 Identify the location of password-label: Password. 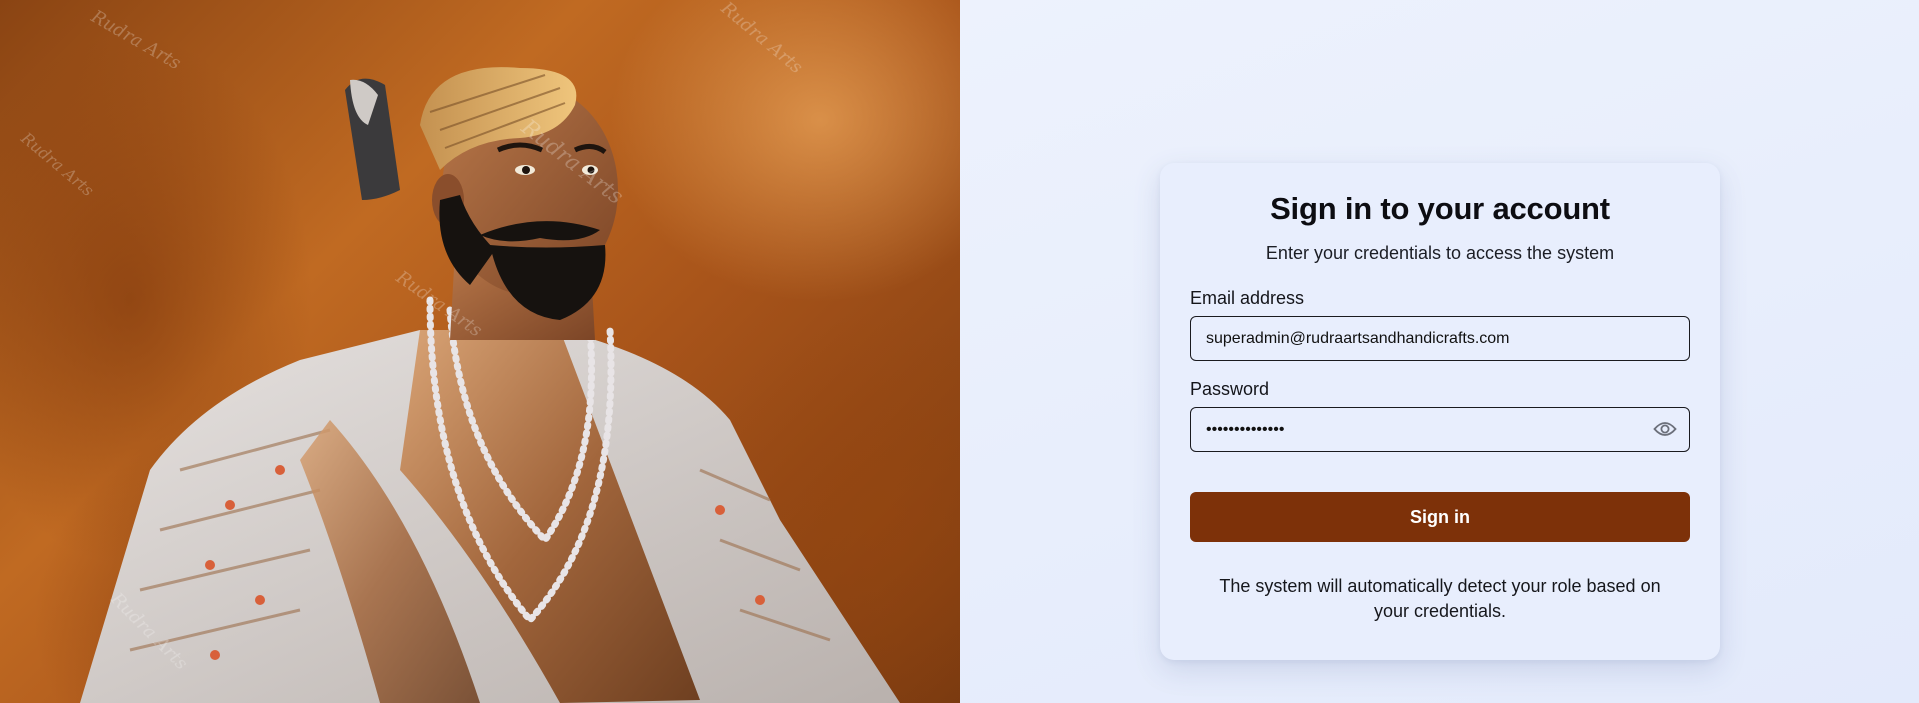
(1230, 389).